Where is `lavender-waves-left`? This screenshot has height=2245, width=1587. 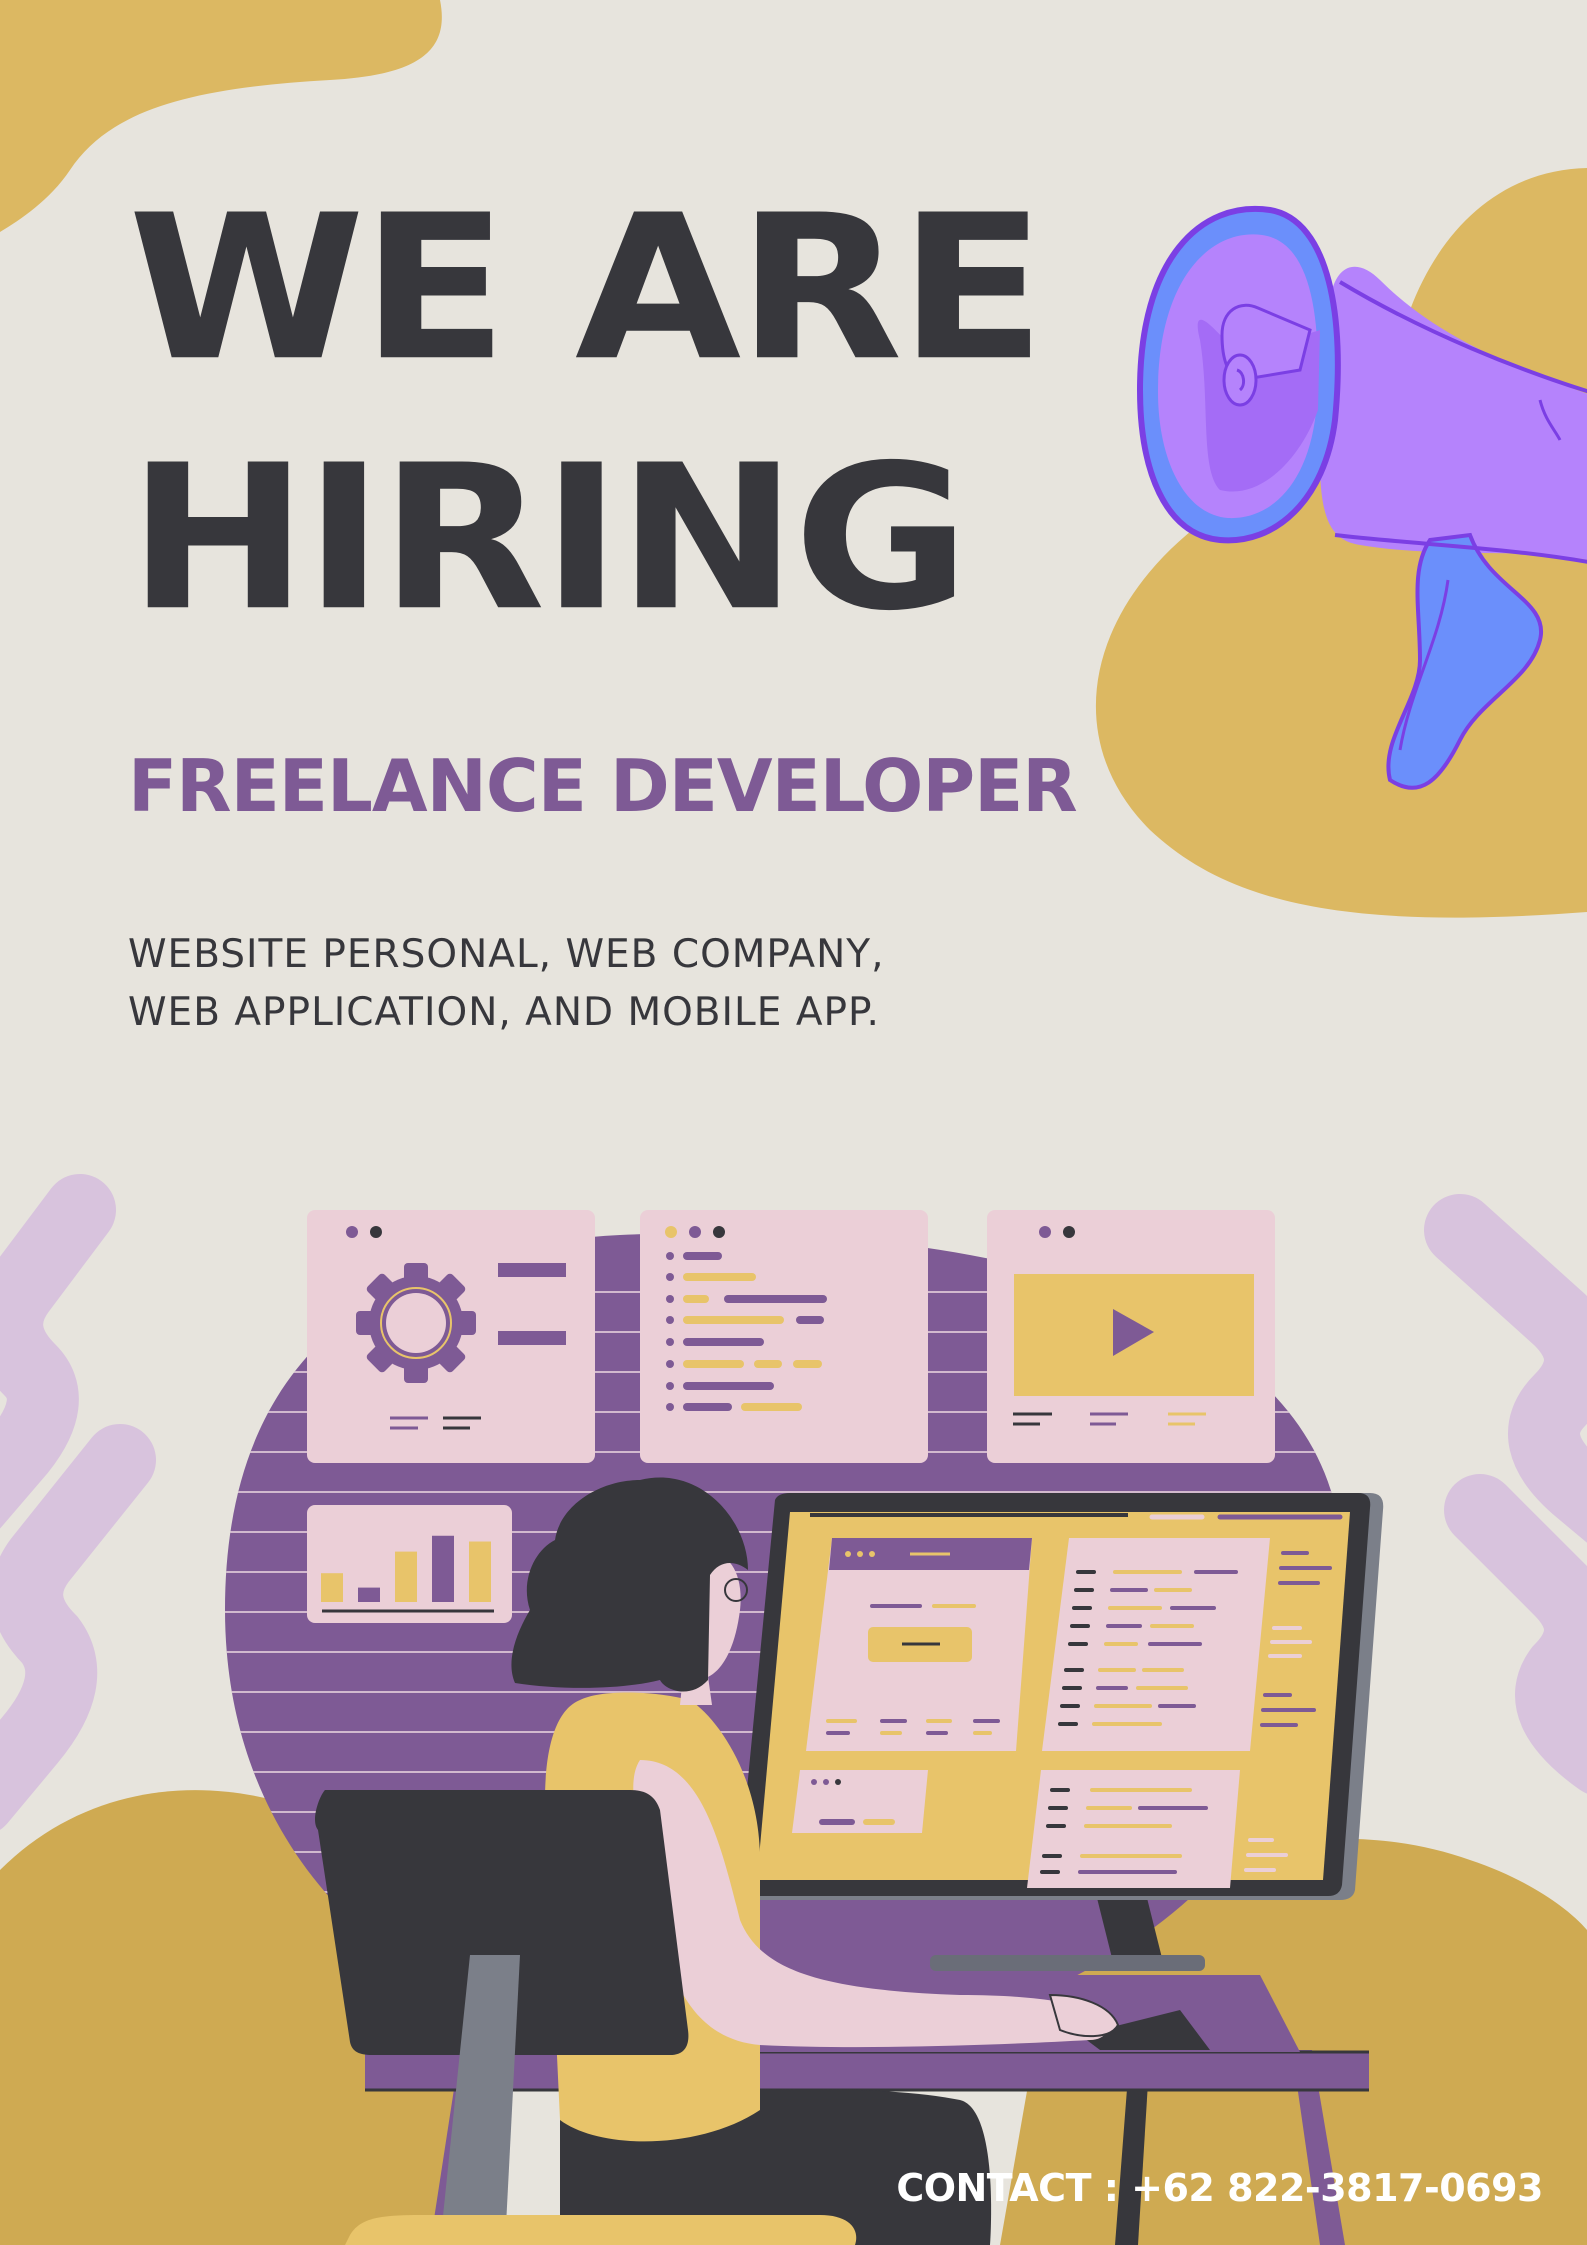
lavender-waves-left is located at coordinates (78, 1502).